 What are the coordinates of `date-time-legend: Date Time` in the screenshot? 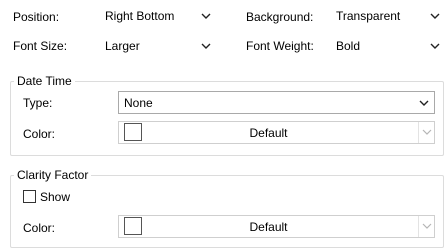 It's located at (44, 81).